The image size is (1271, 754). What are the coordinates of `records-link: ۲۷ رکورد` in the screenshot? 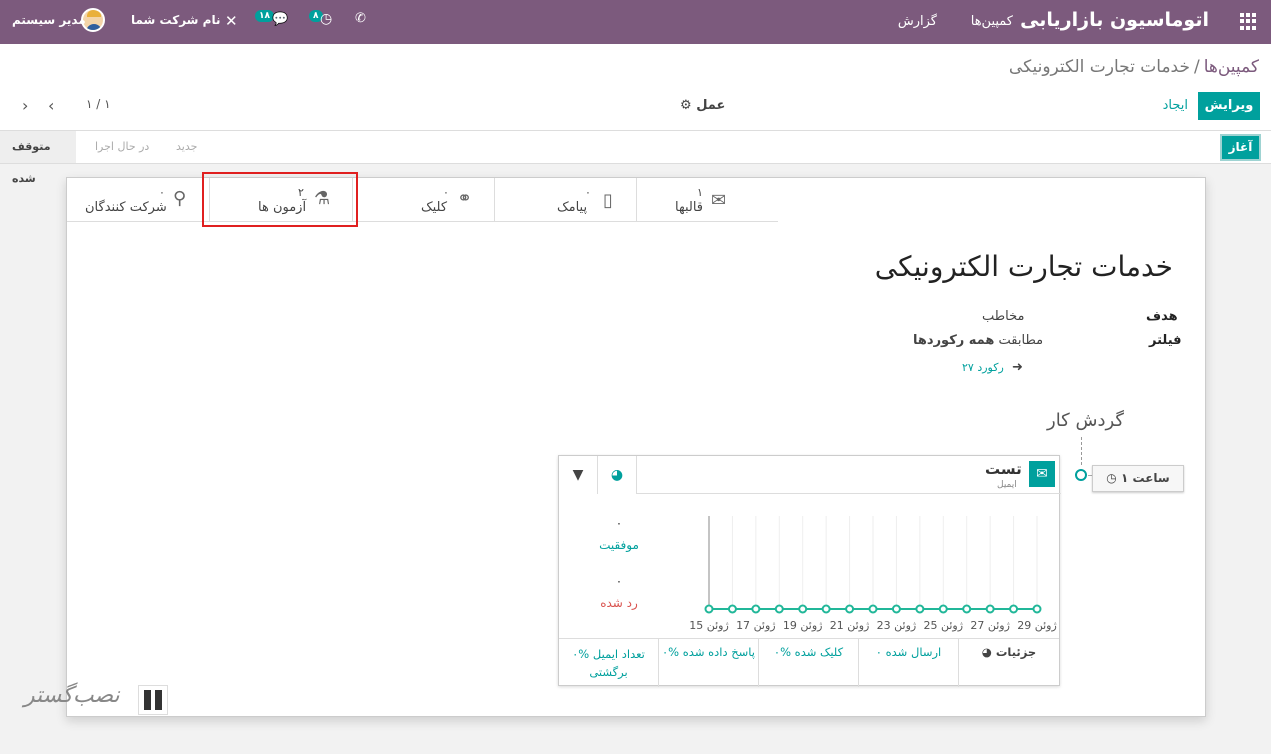 It's located at (983, 367).